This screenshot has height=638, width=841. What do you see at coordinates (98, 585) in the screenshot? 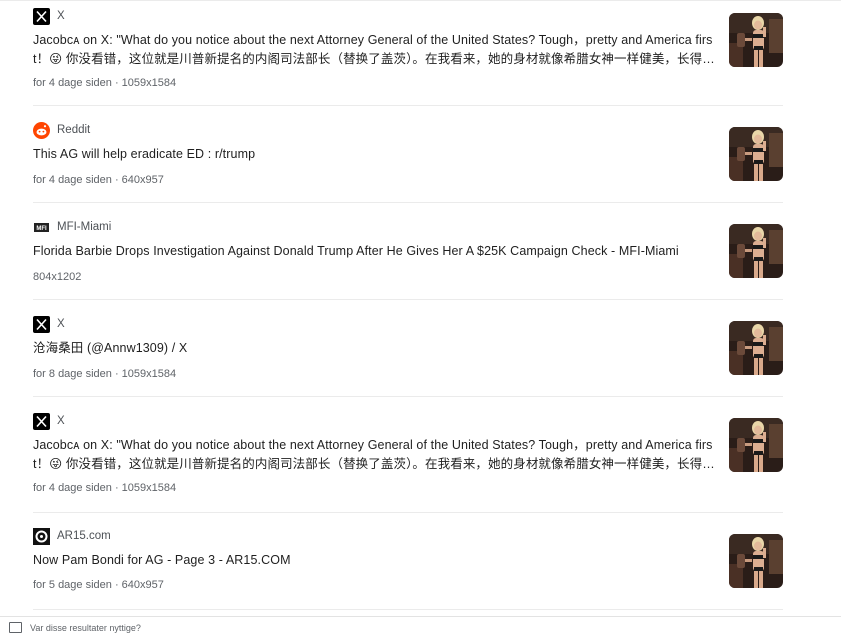
I see `result-meta: for 5 dage siden · 640x957` at bounding box center [98, 585].